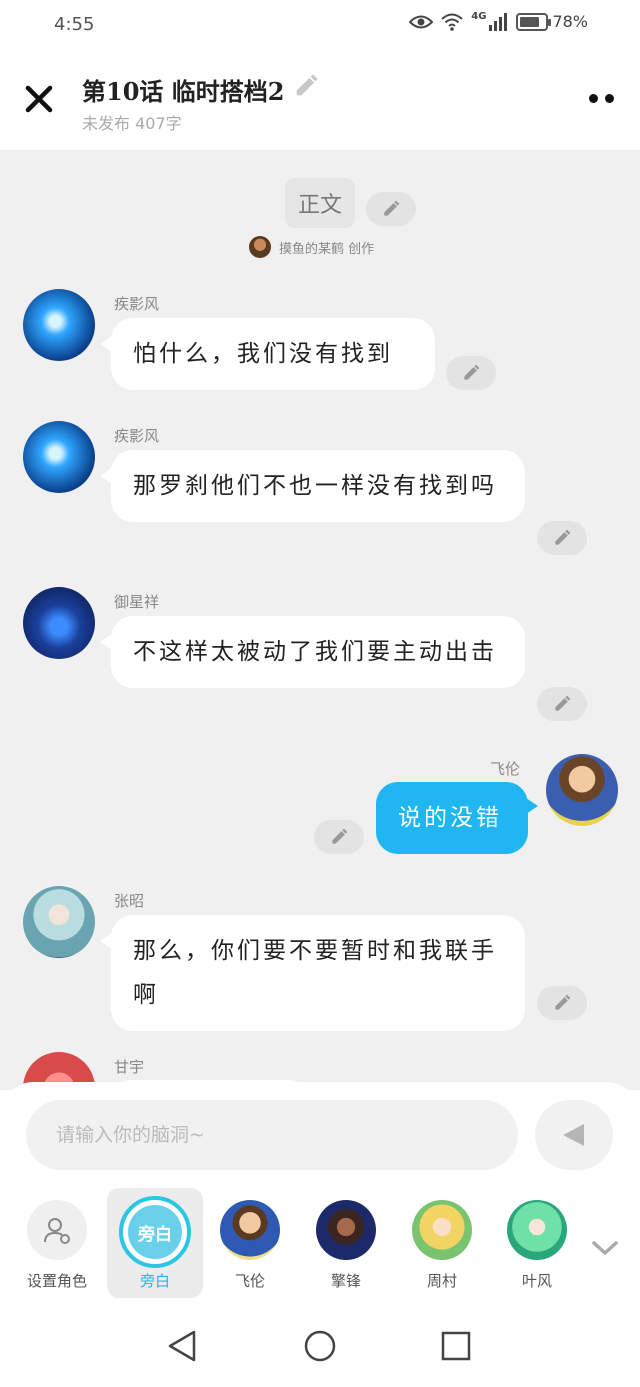 The height and width of the screenshot is (1387, 640). Describe the element at coordinates (318, 652) in the screenshot. I see `message-bubble: 不这样太被动了我们要主动出击` at that location.